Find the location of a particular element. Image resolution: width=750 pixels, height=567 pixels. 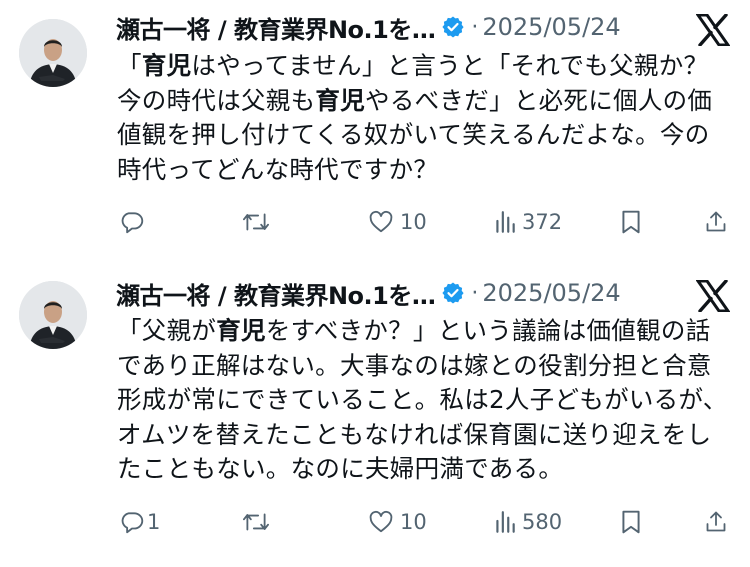

action-bar: 1 10 580 is located at coordinates (375, 525).